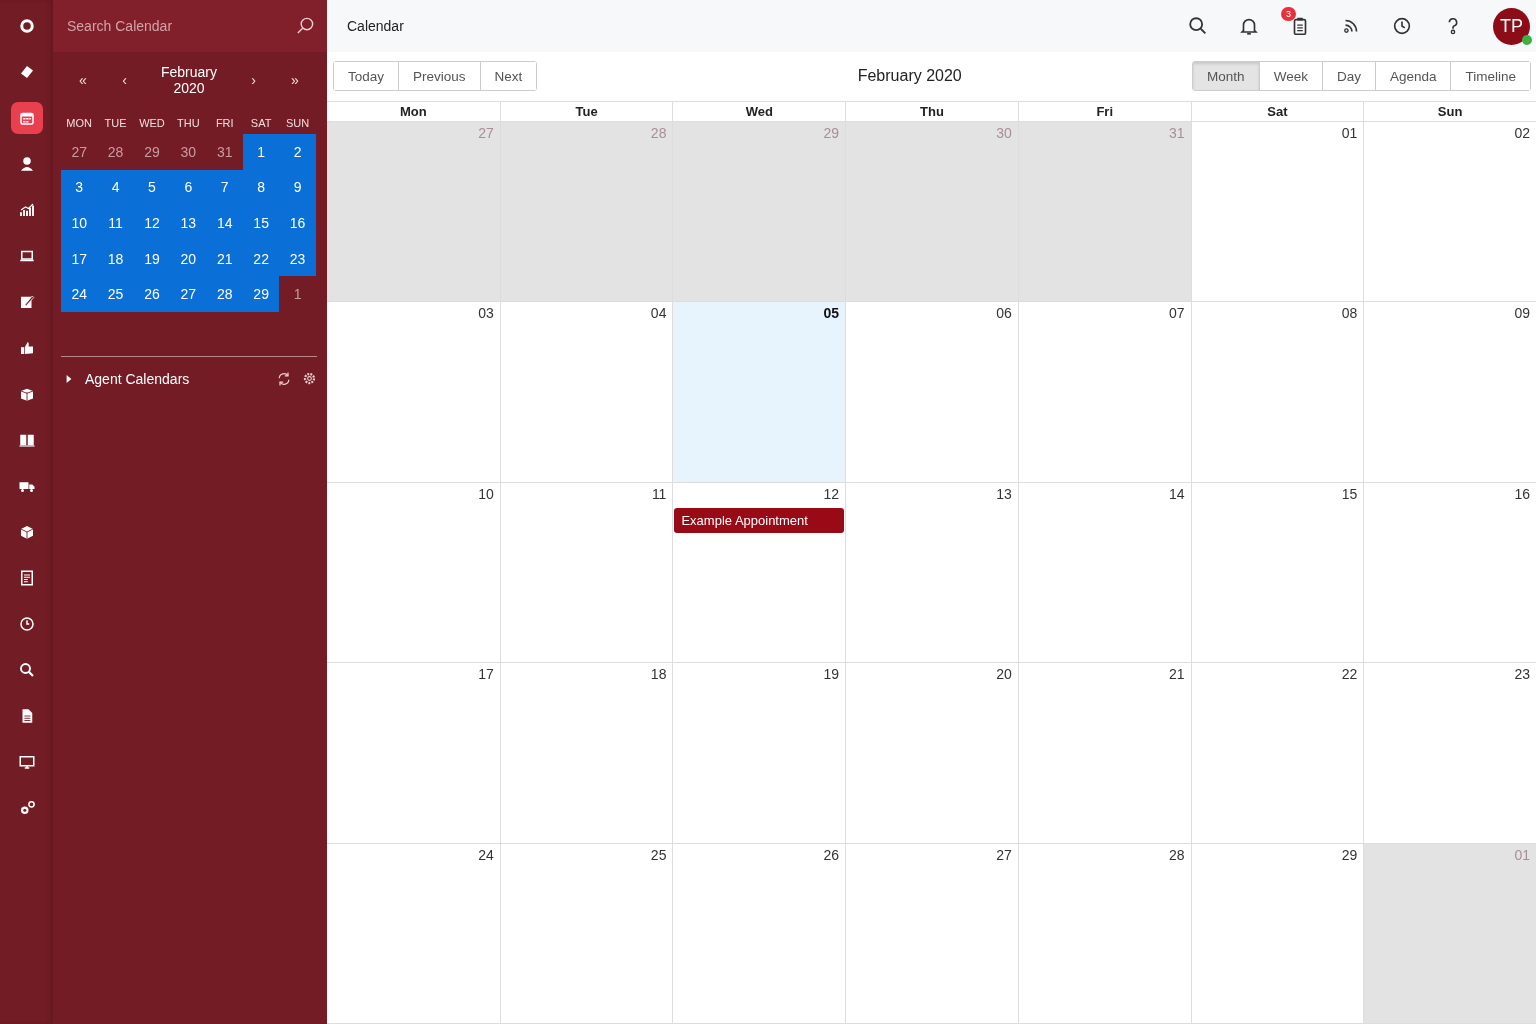  Describe the element at coordinates (759, 753) in the screenshot. I see `day-cell: 19` at that location.